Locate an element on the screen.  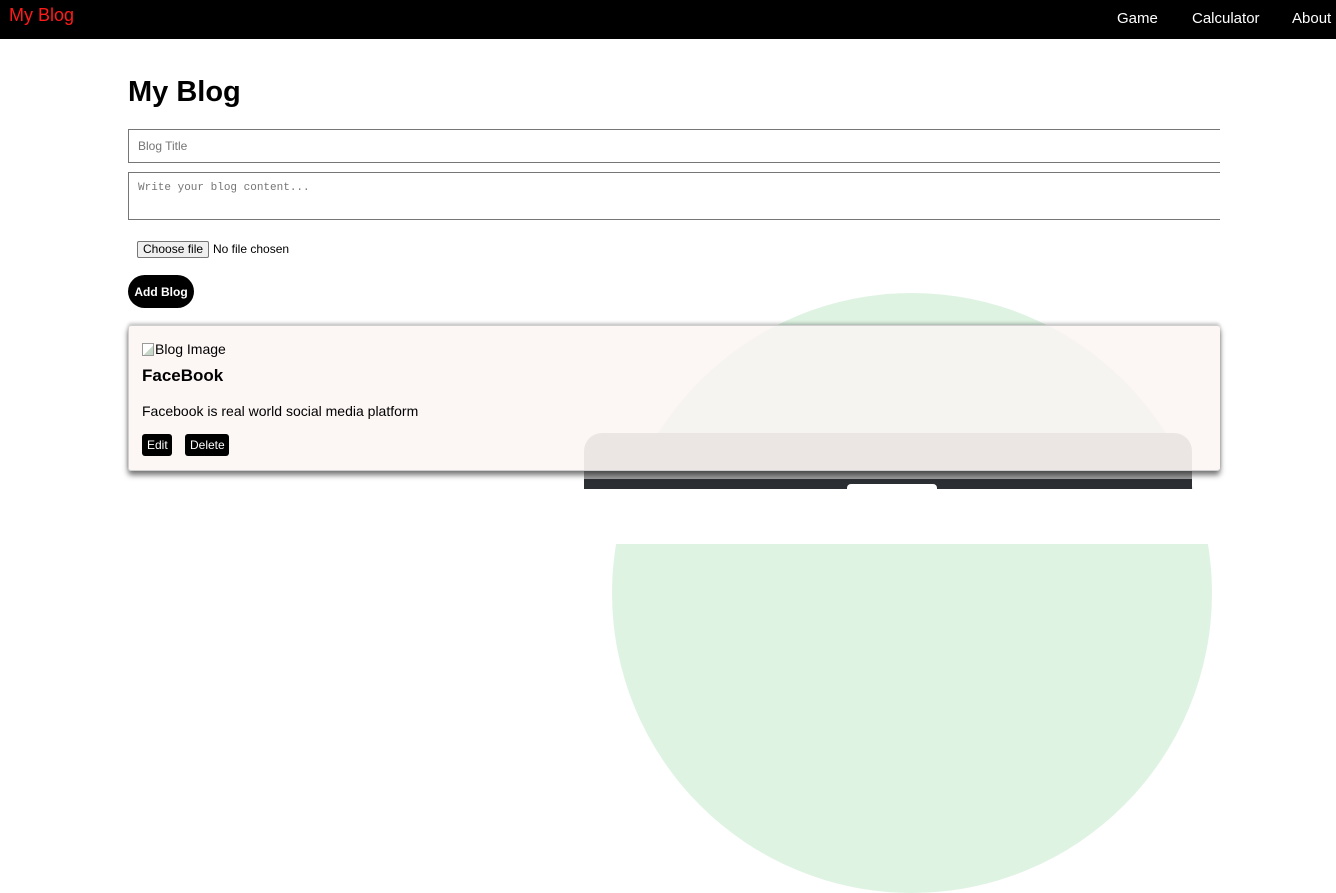
blog-image: Blog Image is located at coordinates (184, 349).